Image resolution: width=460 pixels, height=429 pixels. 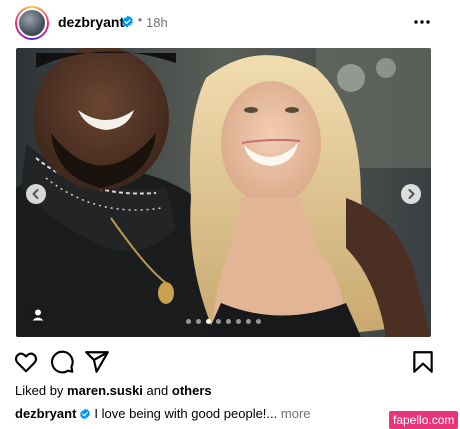 I want to click on avatar, so click(x=32, y=23).